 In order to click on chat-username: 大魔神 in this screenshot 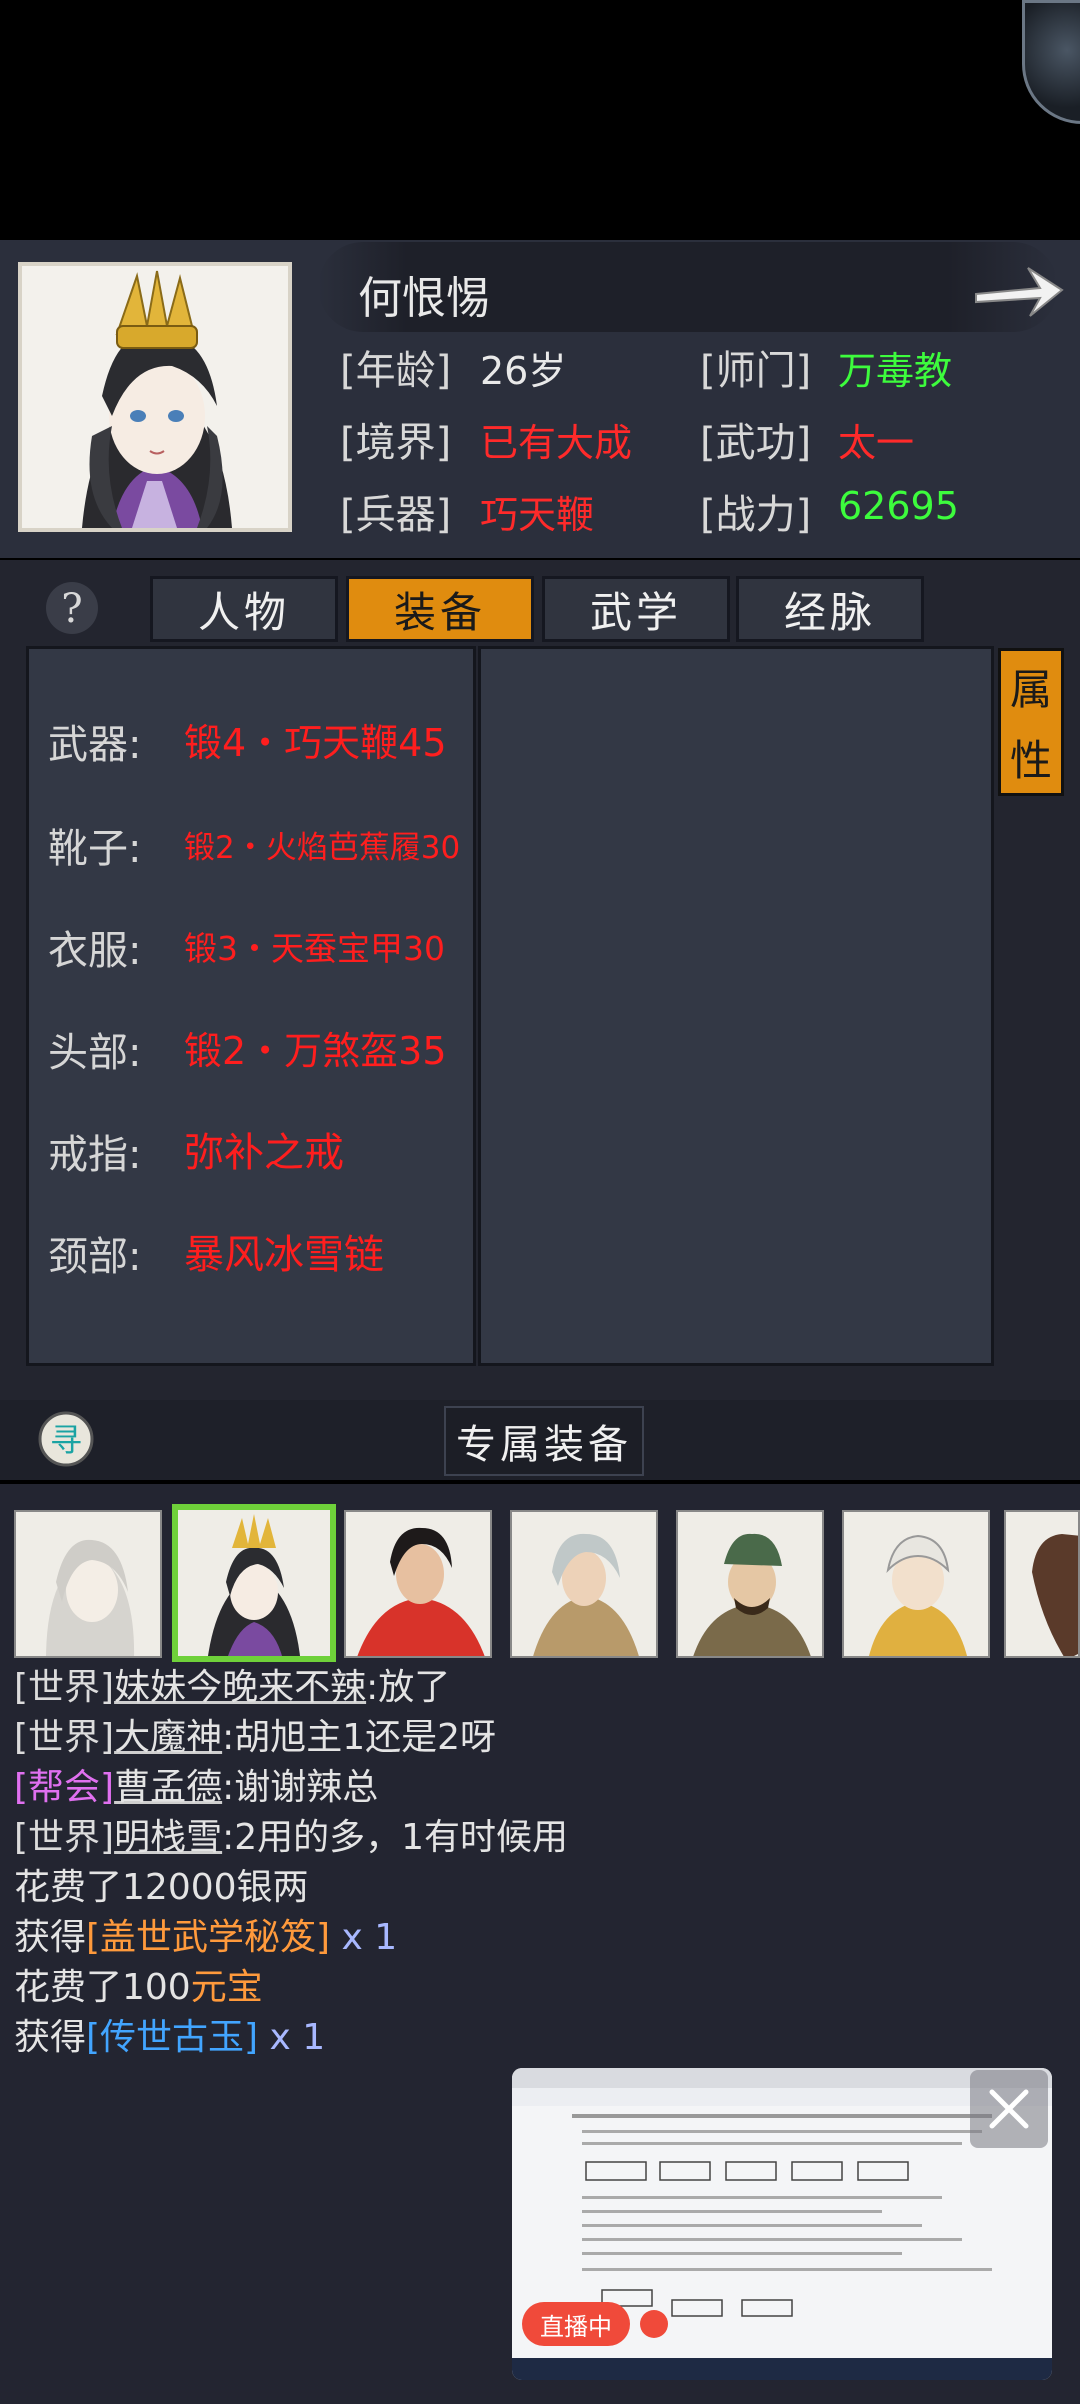, I will do `click(168, 1737)`.